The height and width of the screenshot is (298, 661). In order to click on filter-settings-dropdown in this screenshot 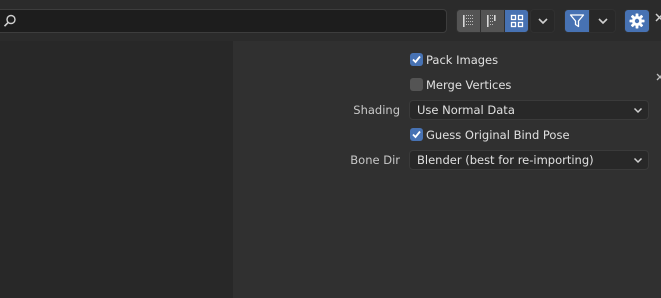, I will do `click(602, 21)`.